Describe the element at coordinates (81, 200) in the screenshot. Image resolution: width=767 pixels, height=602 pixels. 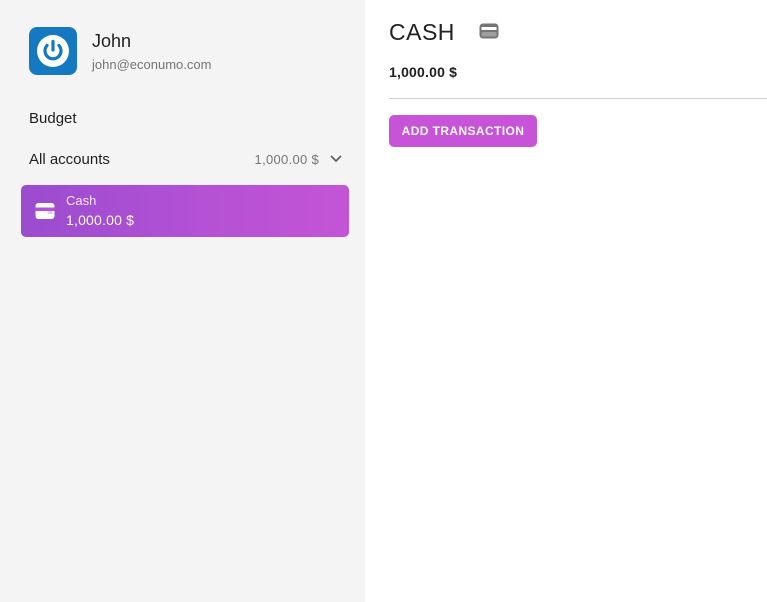
I see `account-name: Cash` at that location.